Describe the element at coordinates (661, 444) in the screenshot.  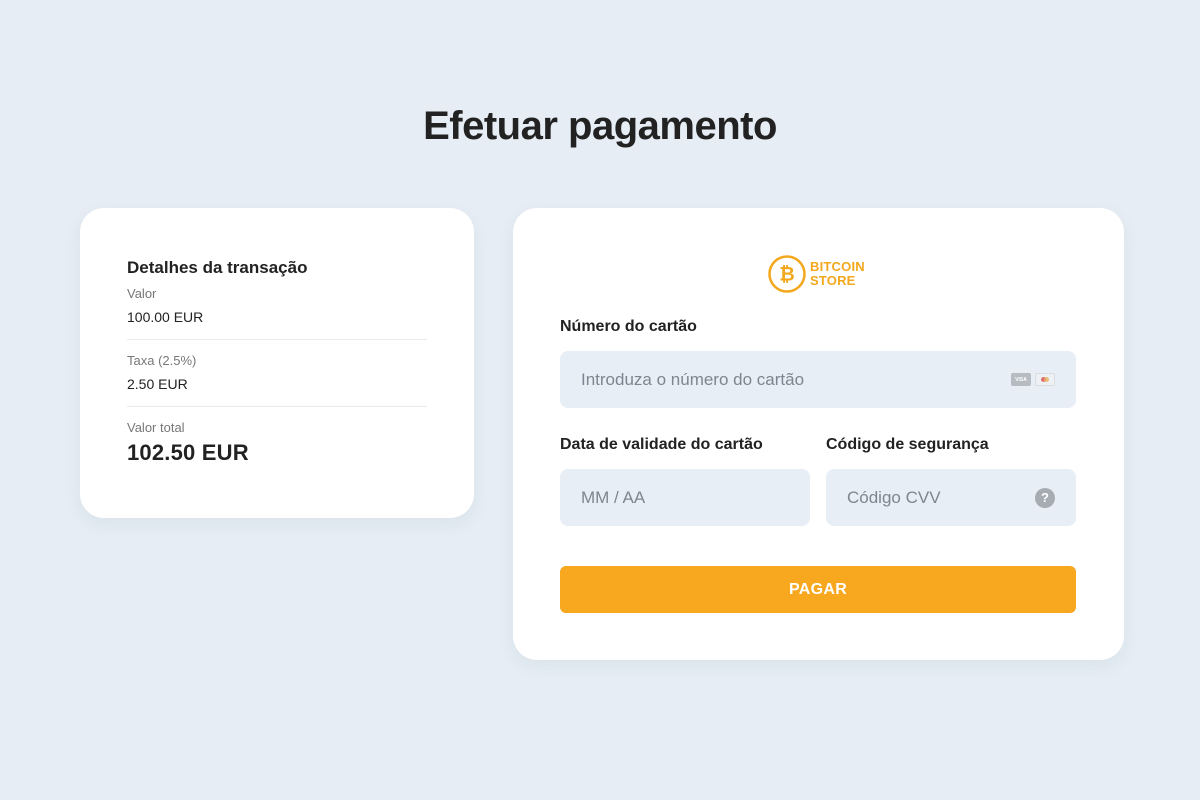
I see `expiry-date-label: Data de validade do cartão` at that location.